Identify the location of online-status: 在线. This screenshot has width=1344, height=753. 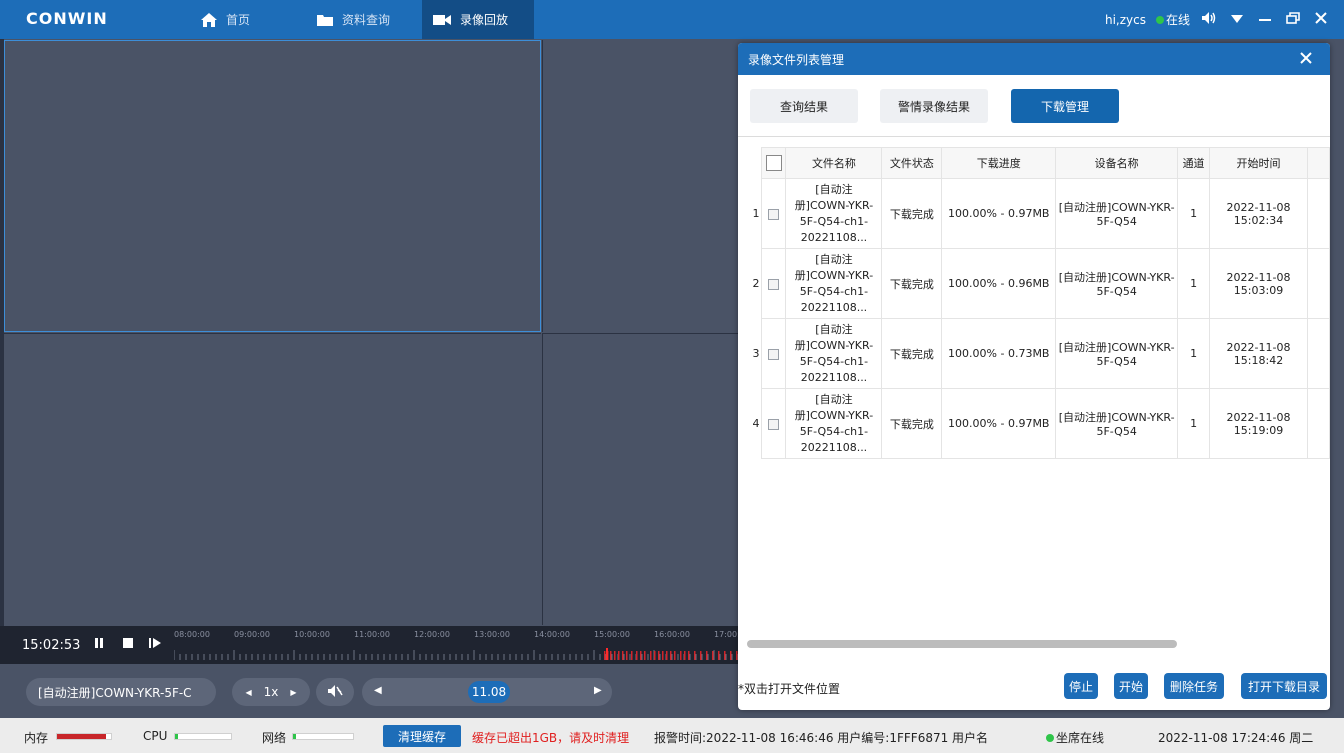
(1172, 19).